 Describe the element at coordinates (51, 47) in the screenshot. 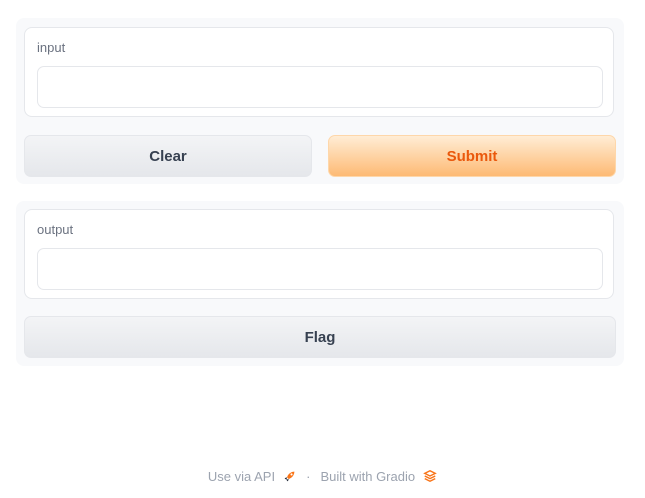

I see `input-label: input` at that location.